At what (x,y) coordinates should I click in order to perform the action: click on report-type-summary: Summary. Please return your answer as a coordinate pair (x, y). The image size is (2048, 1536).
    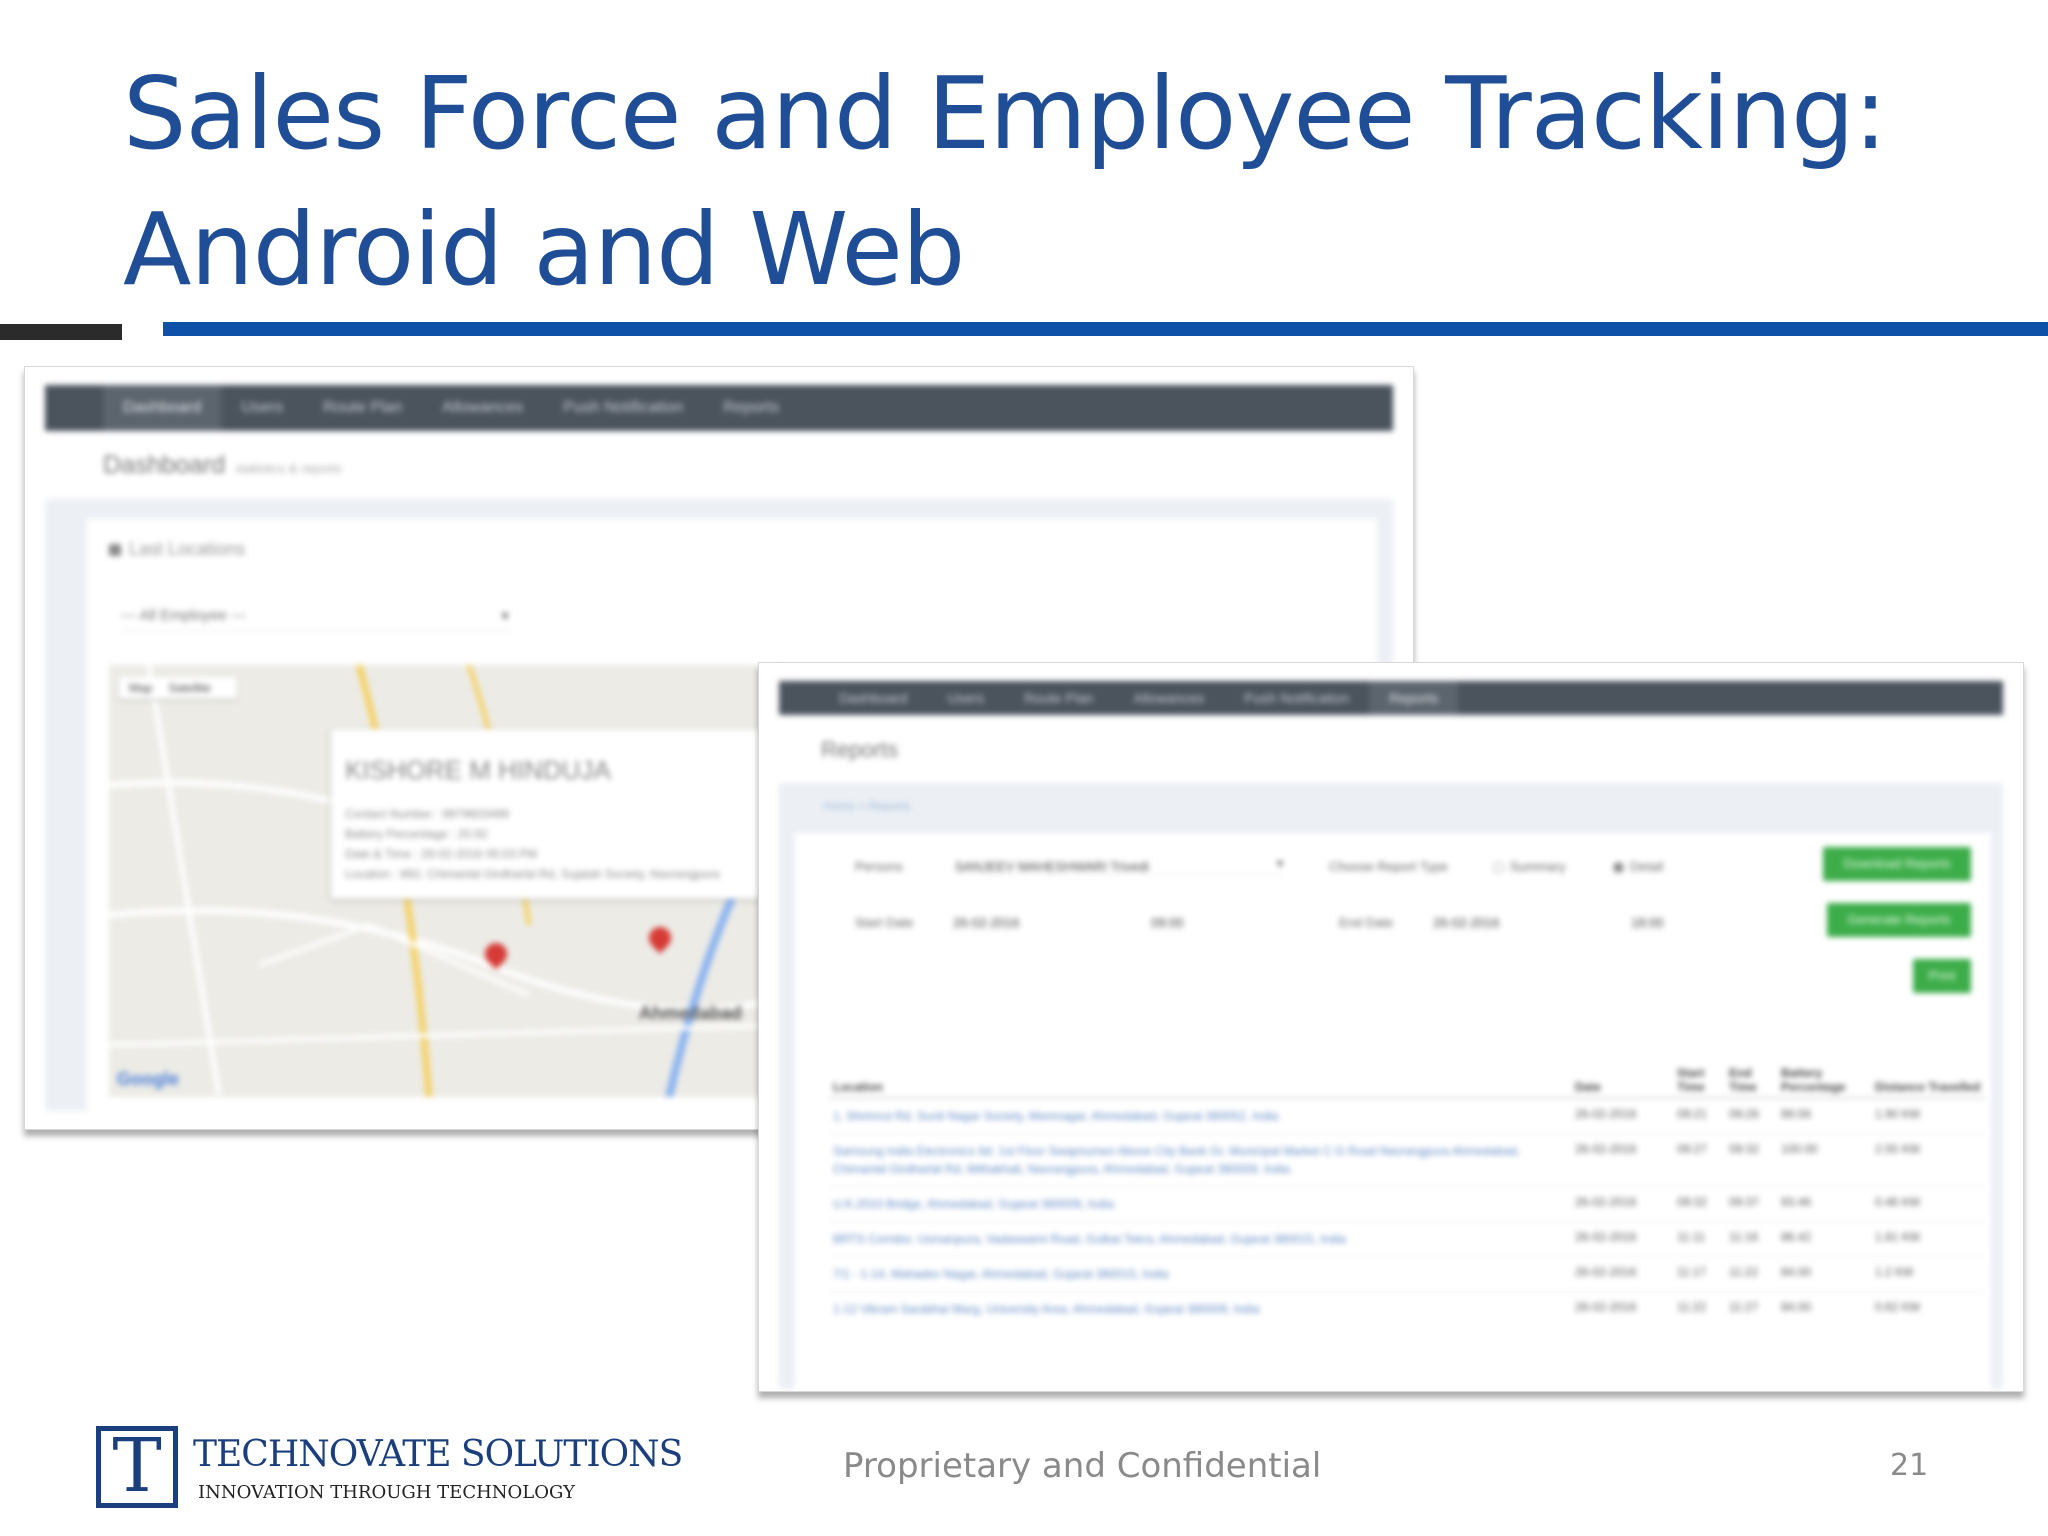
    Looking at the image, I should click on (1529, 866).